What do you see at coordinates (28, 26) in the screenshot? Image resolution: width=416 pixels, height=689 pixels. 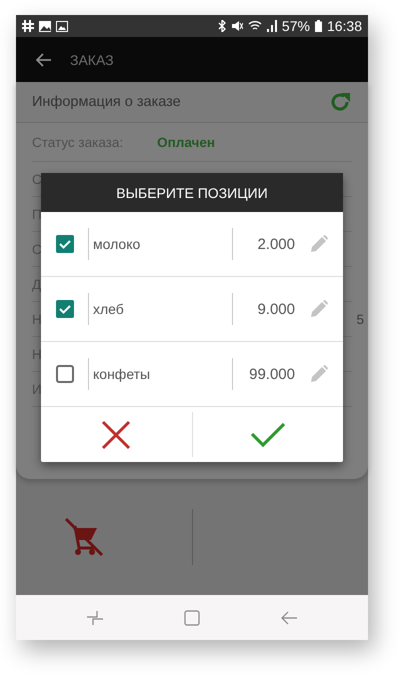 I see `notification-icon` at bounding box center [28, 26].